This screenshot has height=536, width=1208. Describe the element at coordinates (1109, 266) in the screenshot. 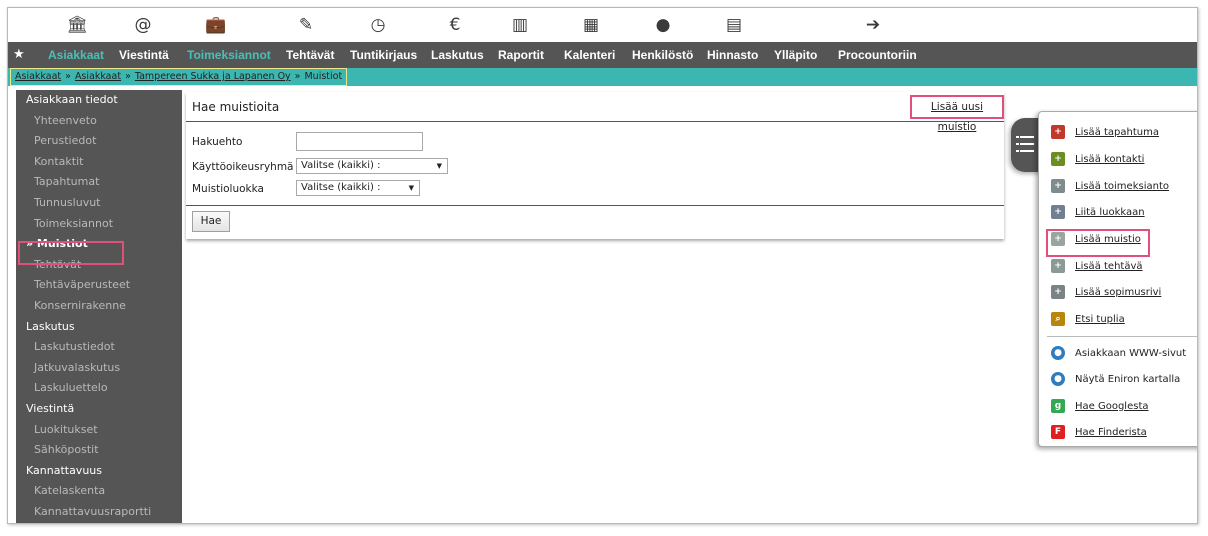

I see `action-label: Lisää tehtävä` at that location.